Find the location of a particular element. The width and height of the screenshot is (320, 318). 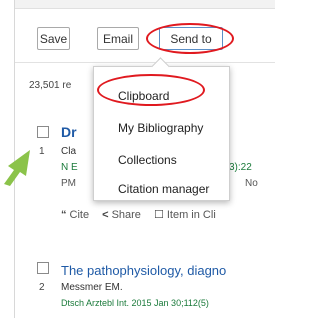

result-2-citation: Dtsch Arztebl Int. 2015 Jan 30;112(5) is located at coordinates (135, 303).